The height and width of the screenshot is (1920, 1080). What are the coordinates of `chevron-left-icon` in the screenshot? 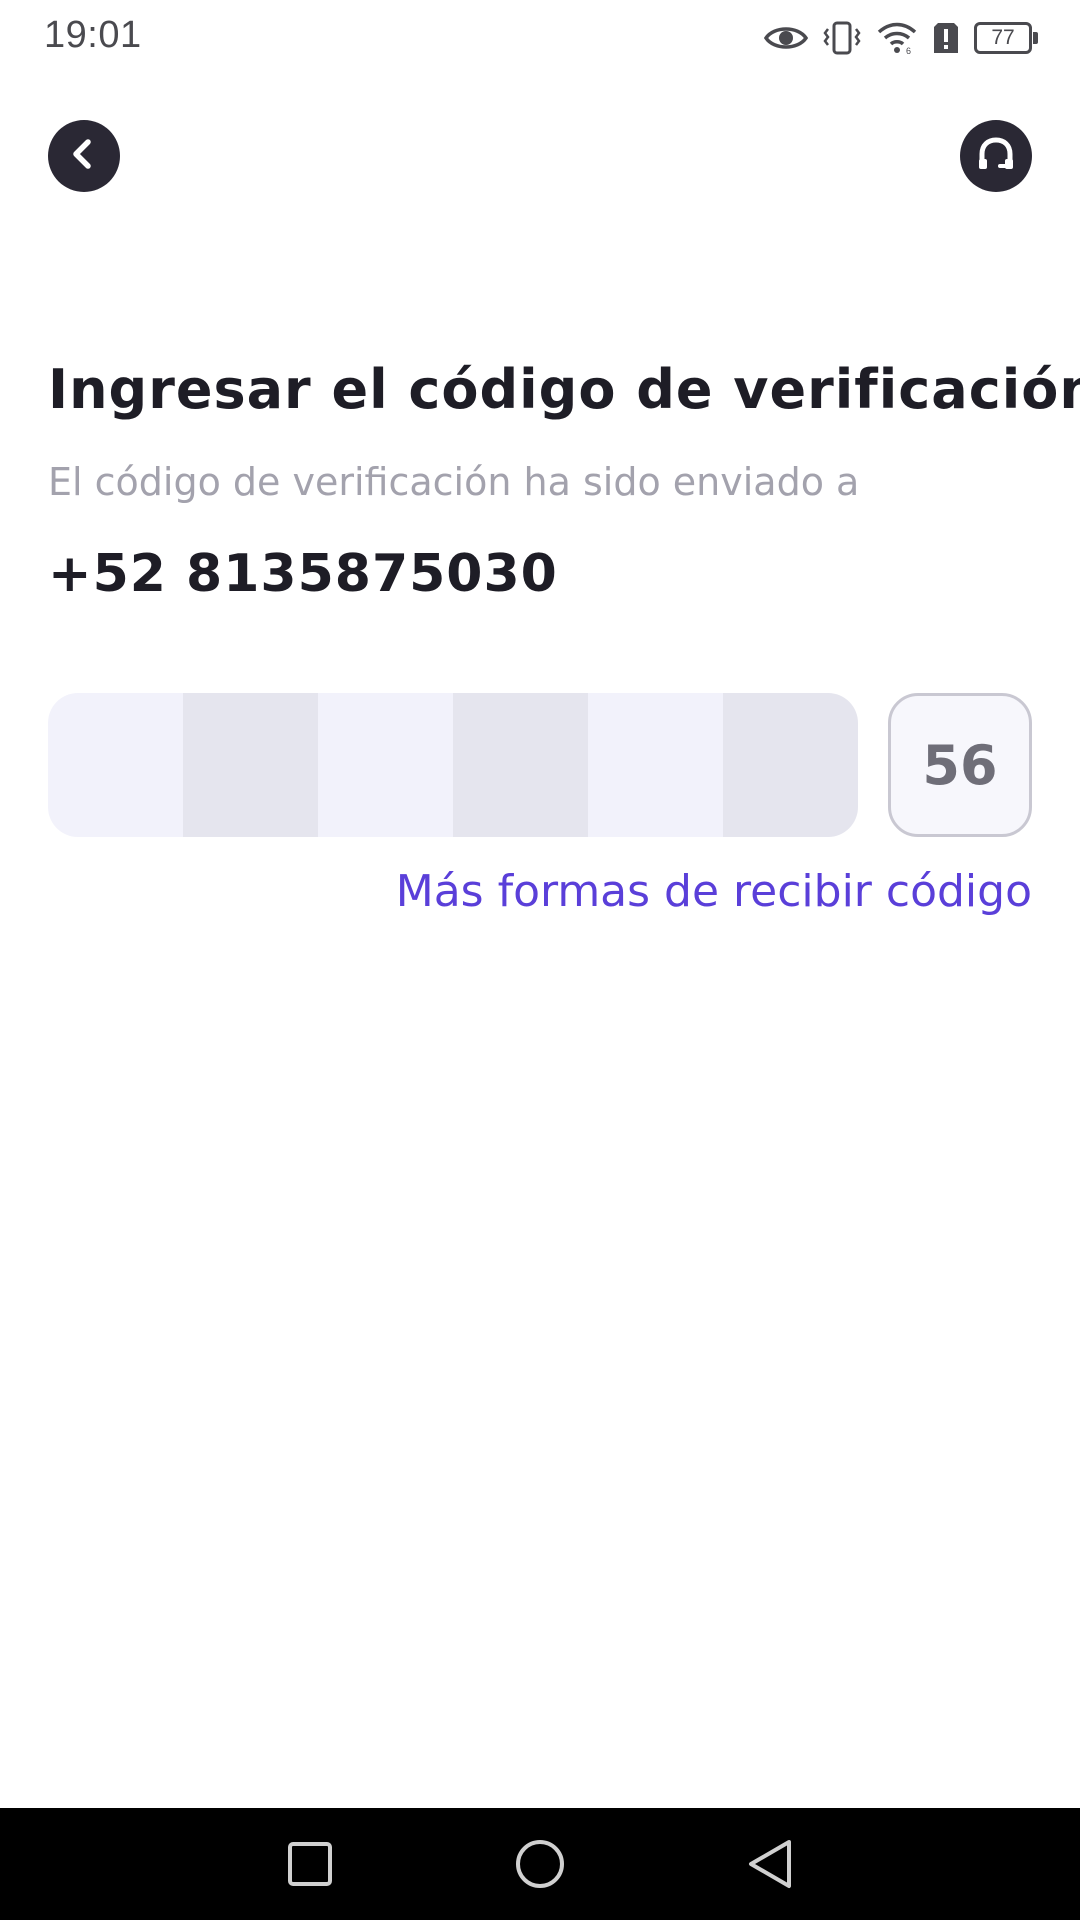 It's located at (84, 156).